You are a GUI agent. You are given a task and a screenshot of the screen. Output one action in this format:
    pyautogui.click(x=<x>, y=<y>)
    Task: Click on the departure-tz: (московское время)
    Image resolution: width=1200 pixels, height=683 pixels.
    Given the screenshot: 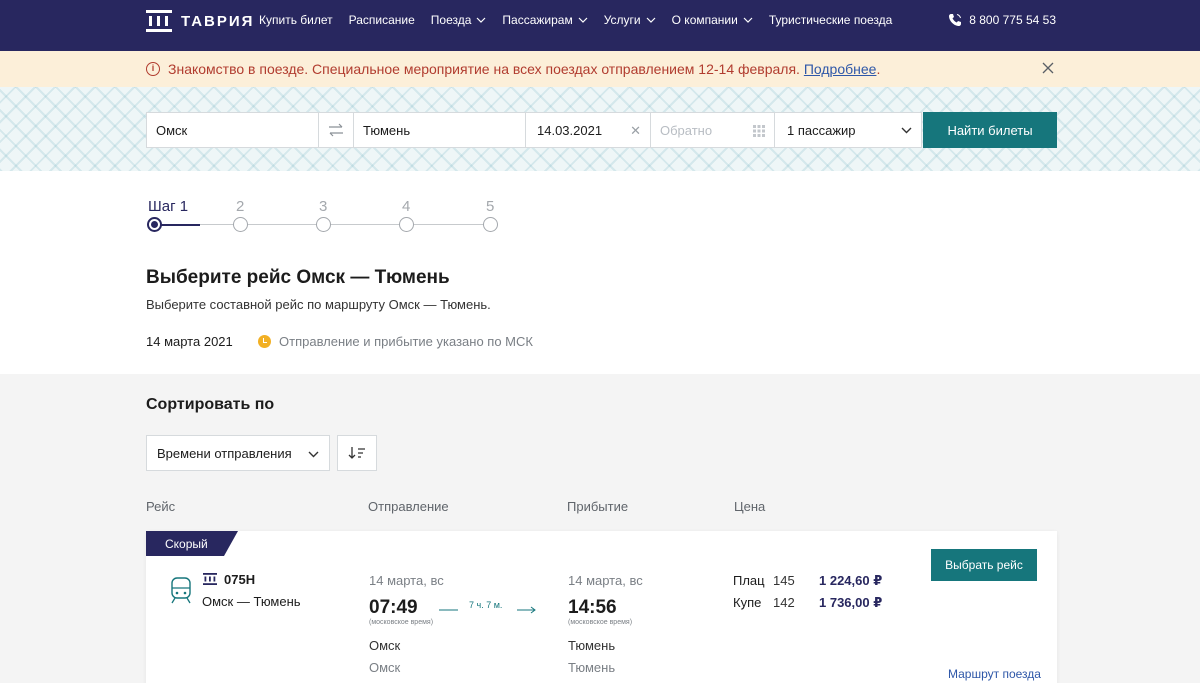 What is the action you would take?
    pyautogui.click(x=401, y=622)
    